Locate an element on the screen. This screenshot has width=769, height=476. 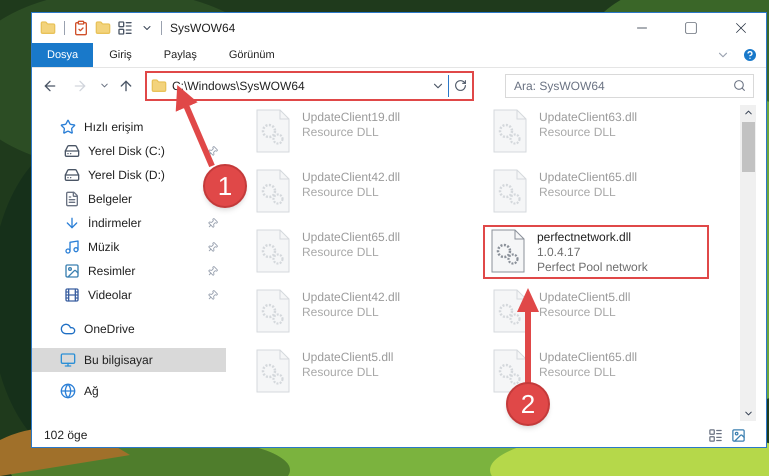
sidebar-item: OneDrive is located at coordinates (87, 329).